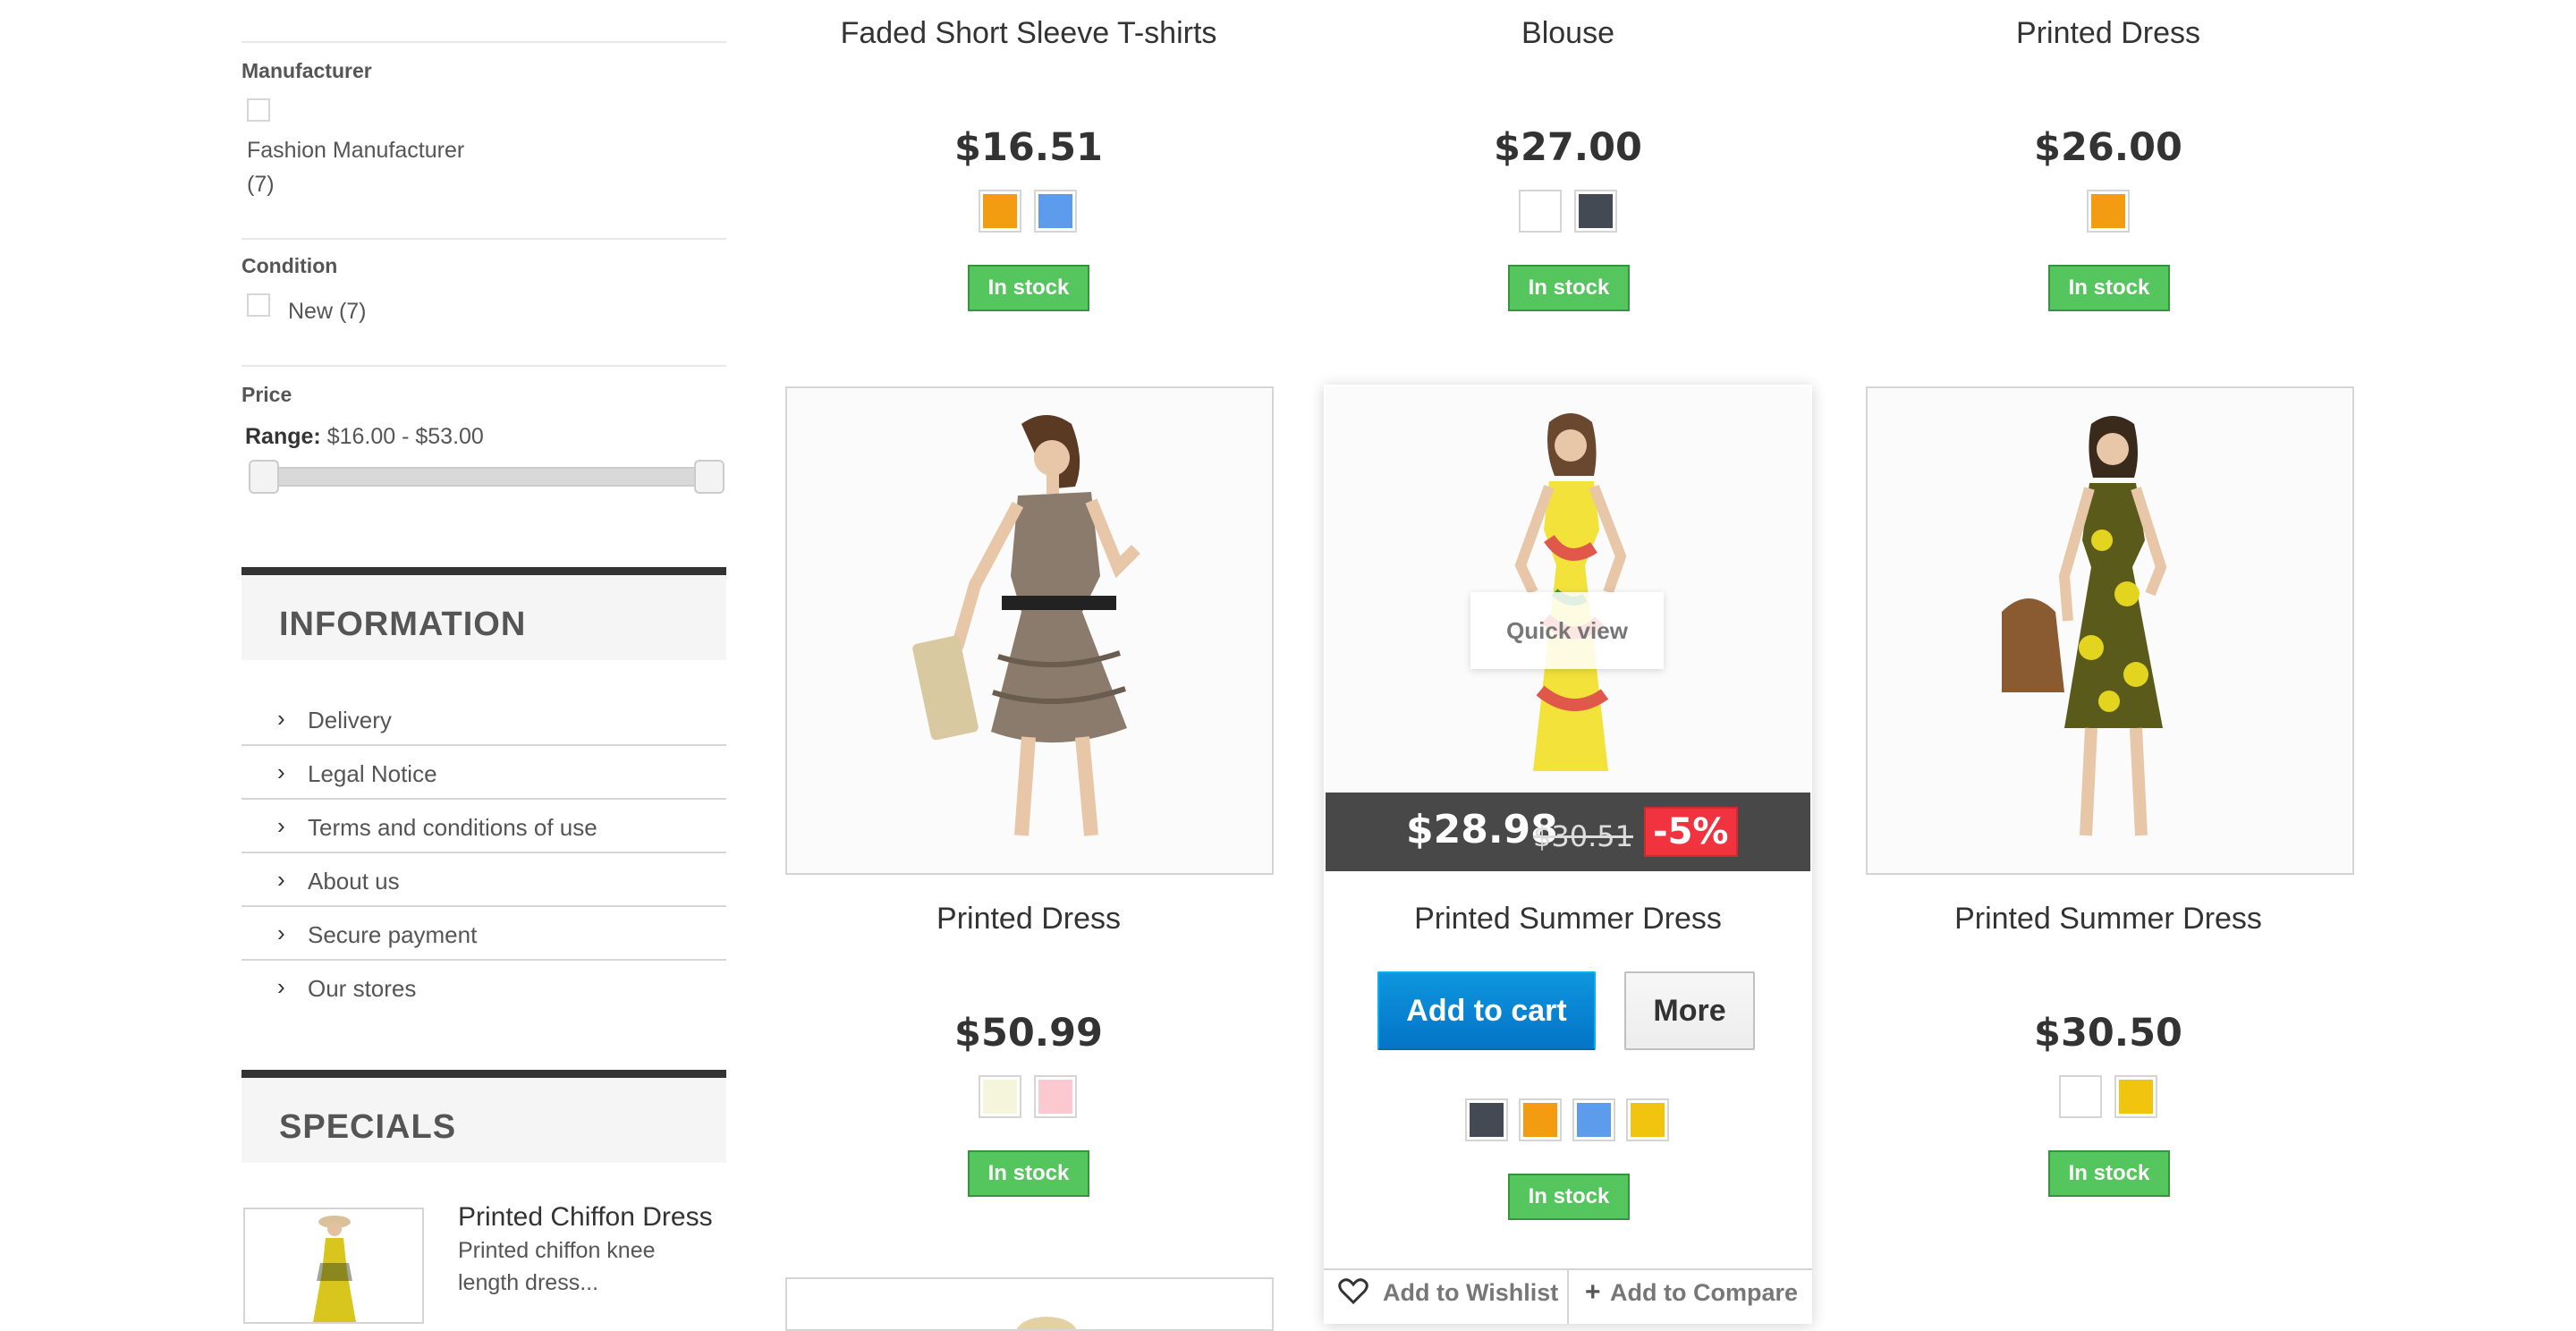 This screenshot has height=1331, width=2576. I want to click on color-swatch-pink, so click(1055, 1096).